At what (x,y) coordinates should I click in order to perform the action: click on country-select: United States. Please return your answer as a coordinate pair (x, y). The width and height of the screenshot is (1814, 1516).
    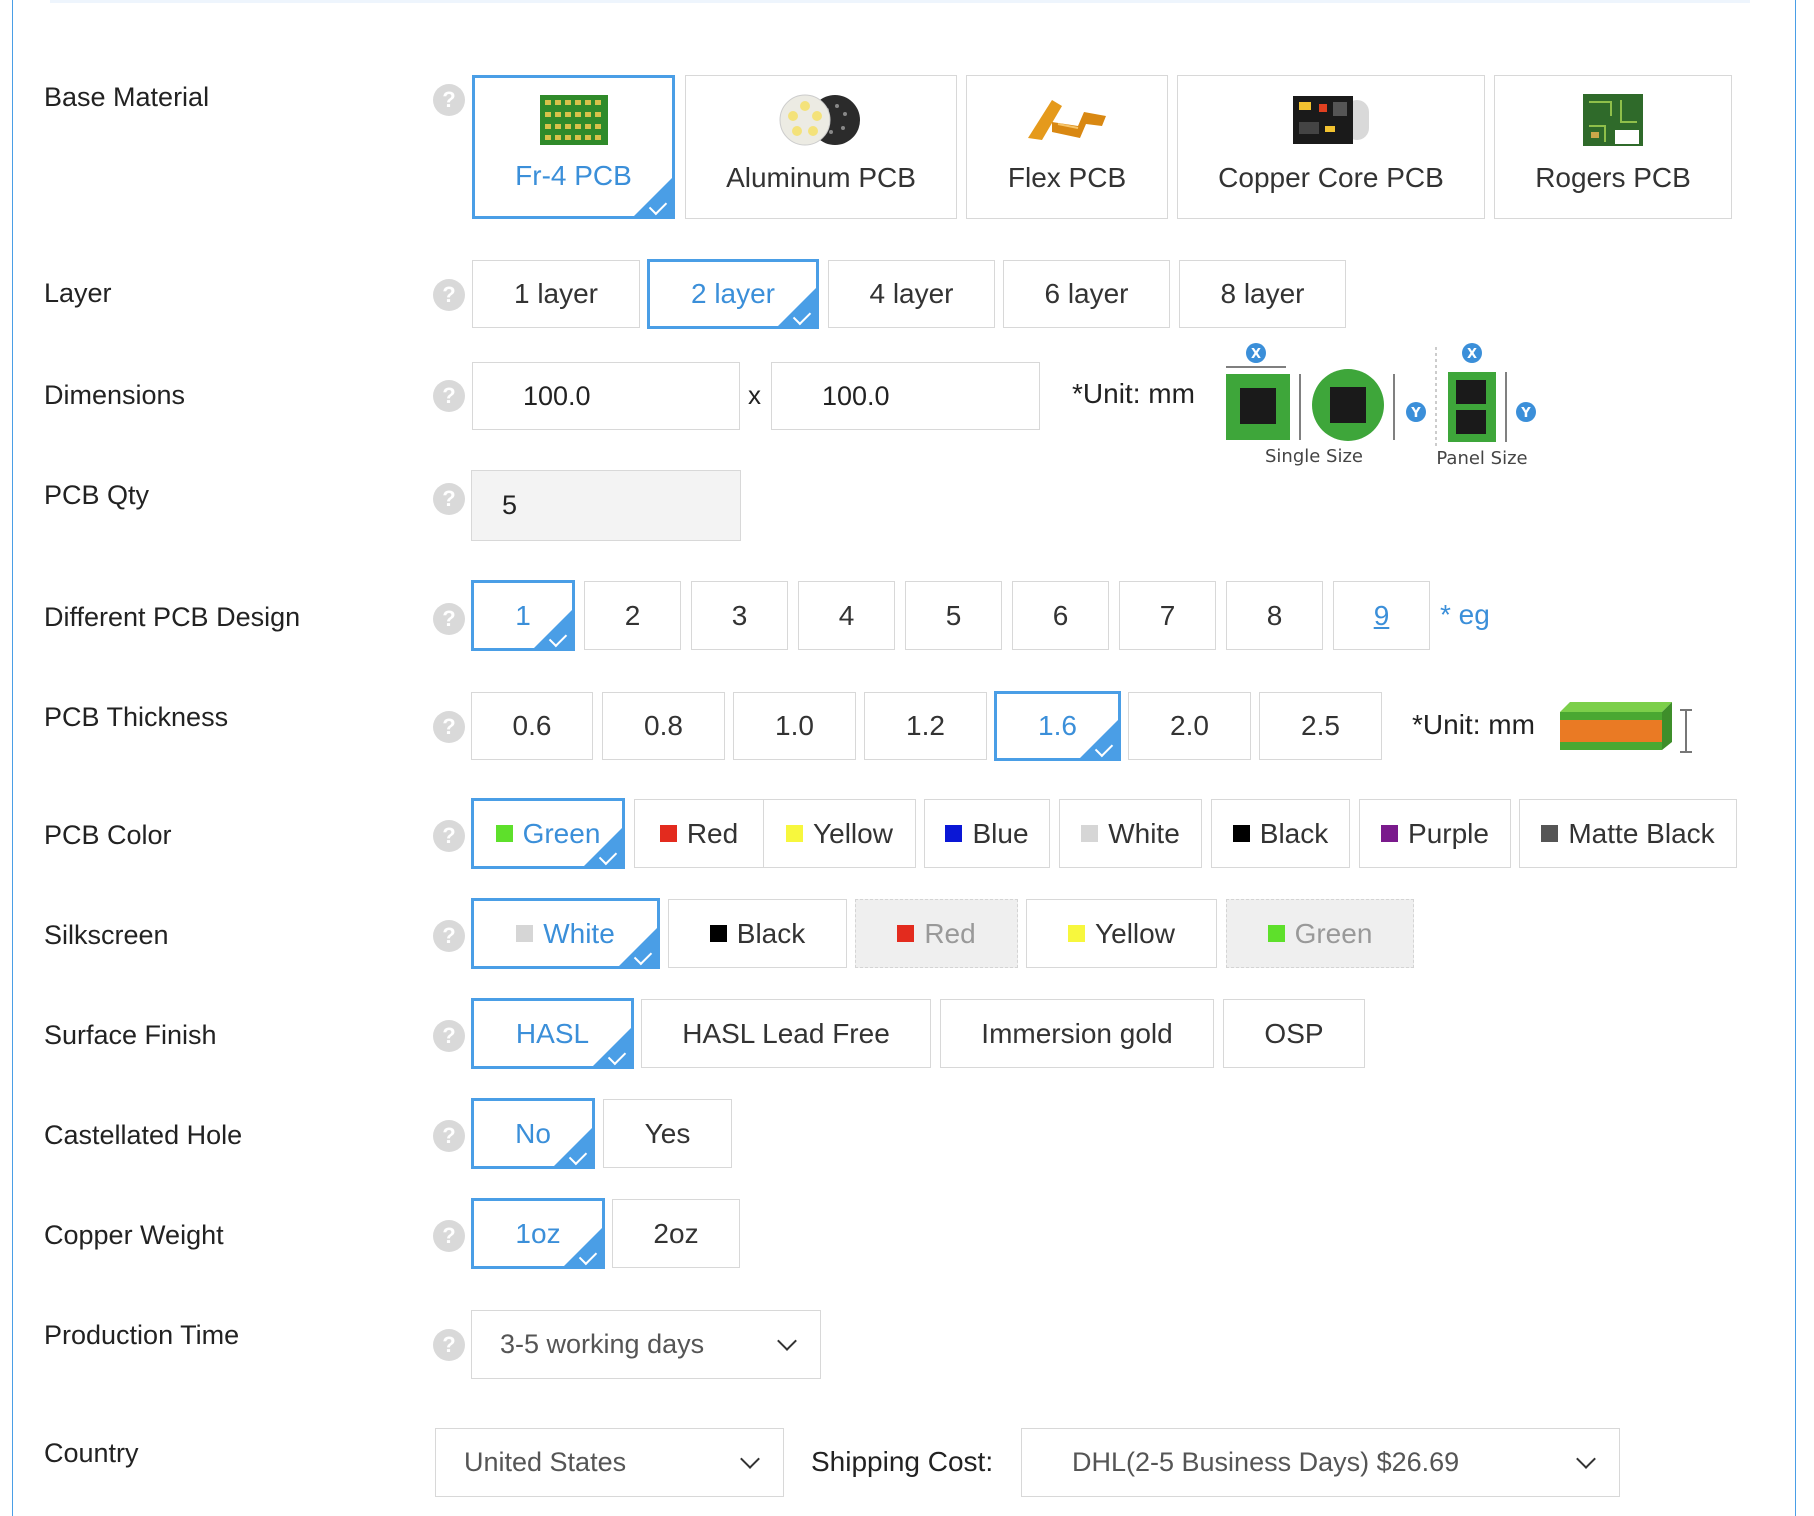
    Looking at the image, I should click on (609, 1462).